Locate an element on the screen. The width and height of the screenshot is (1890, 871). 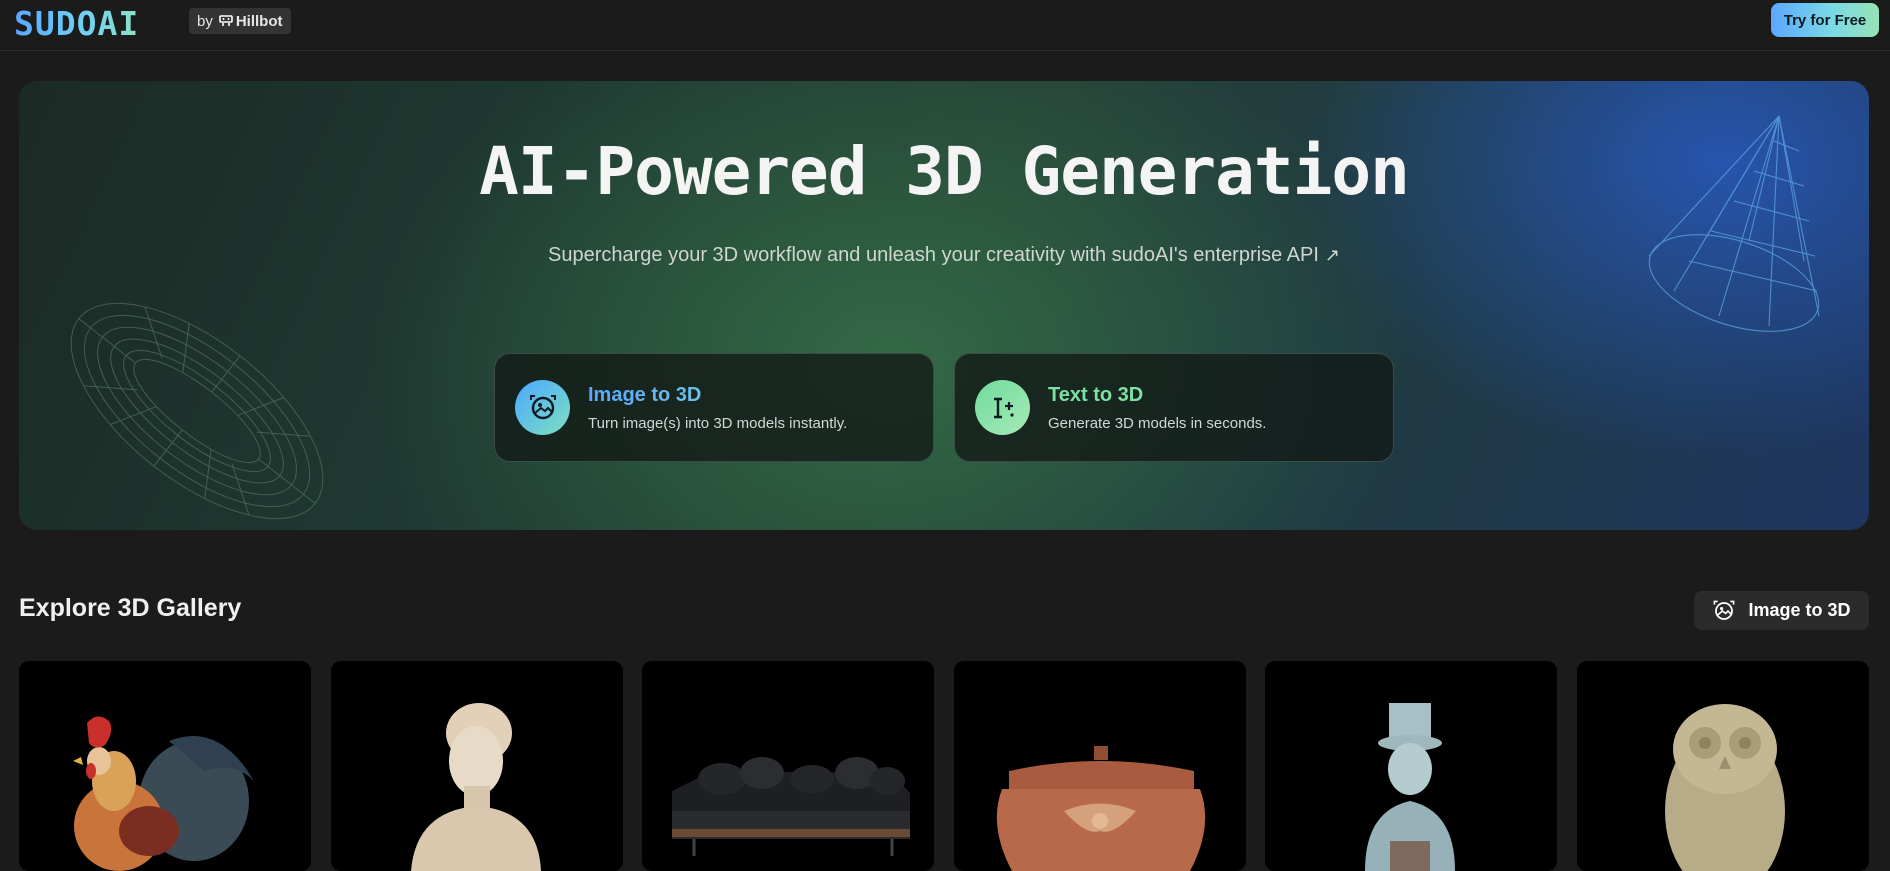
hillbot-brand: Hillbot is located at coordinates (251, 21).